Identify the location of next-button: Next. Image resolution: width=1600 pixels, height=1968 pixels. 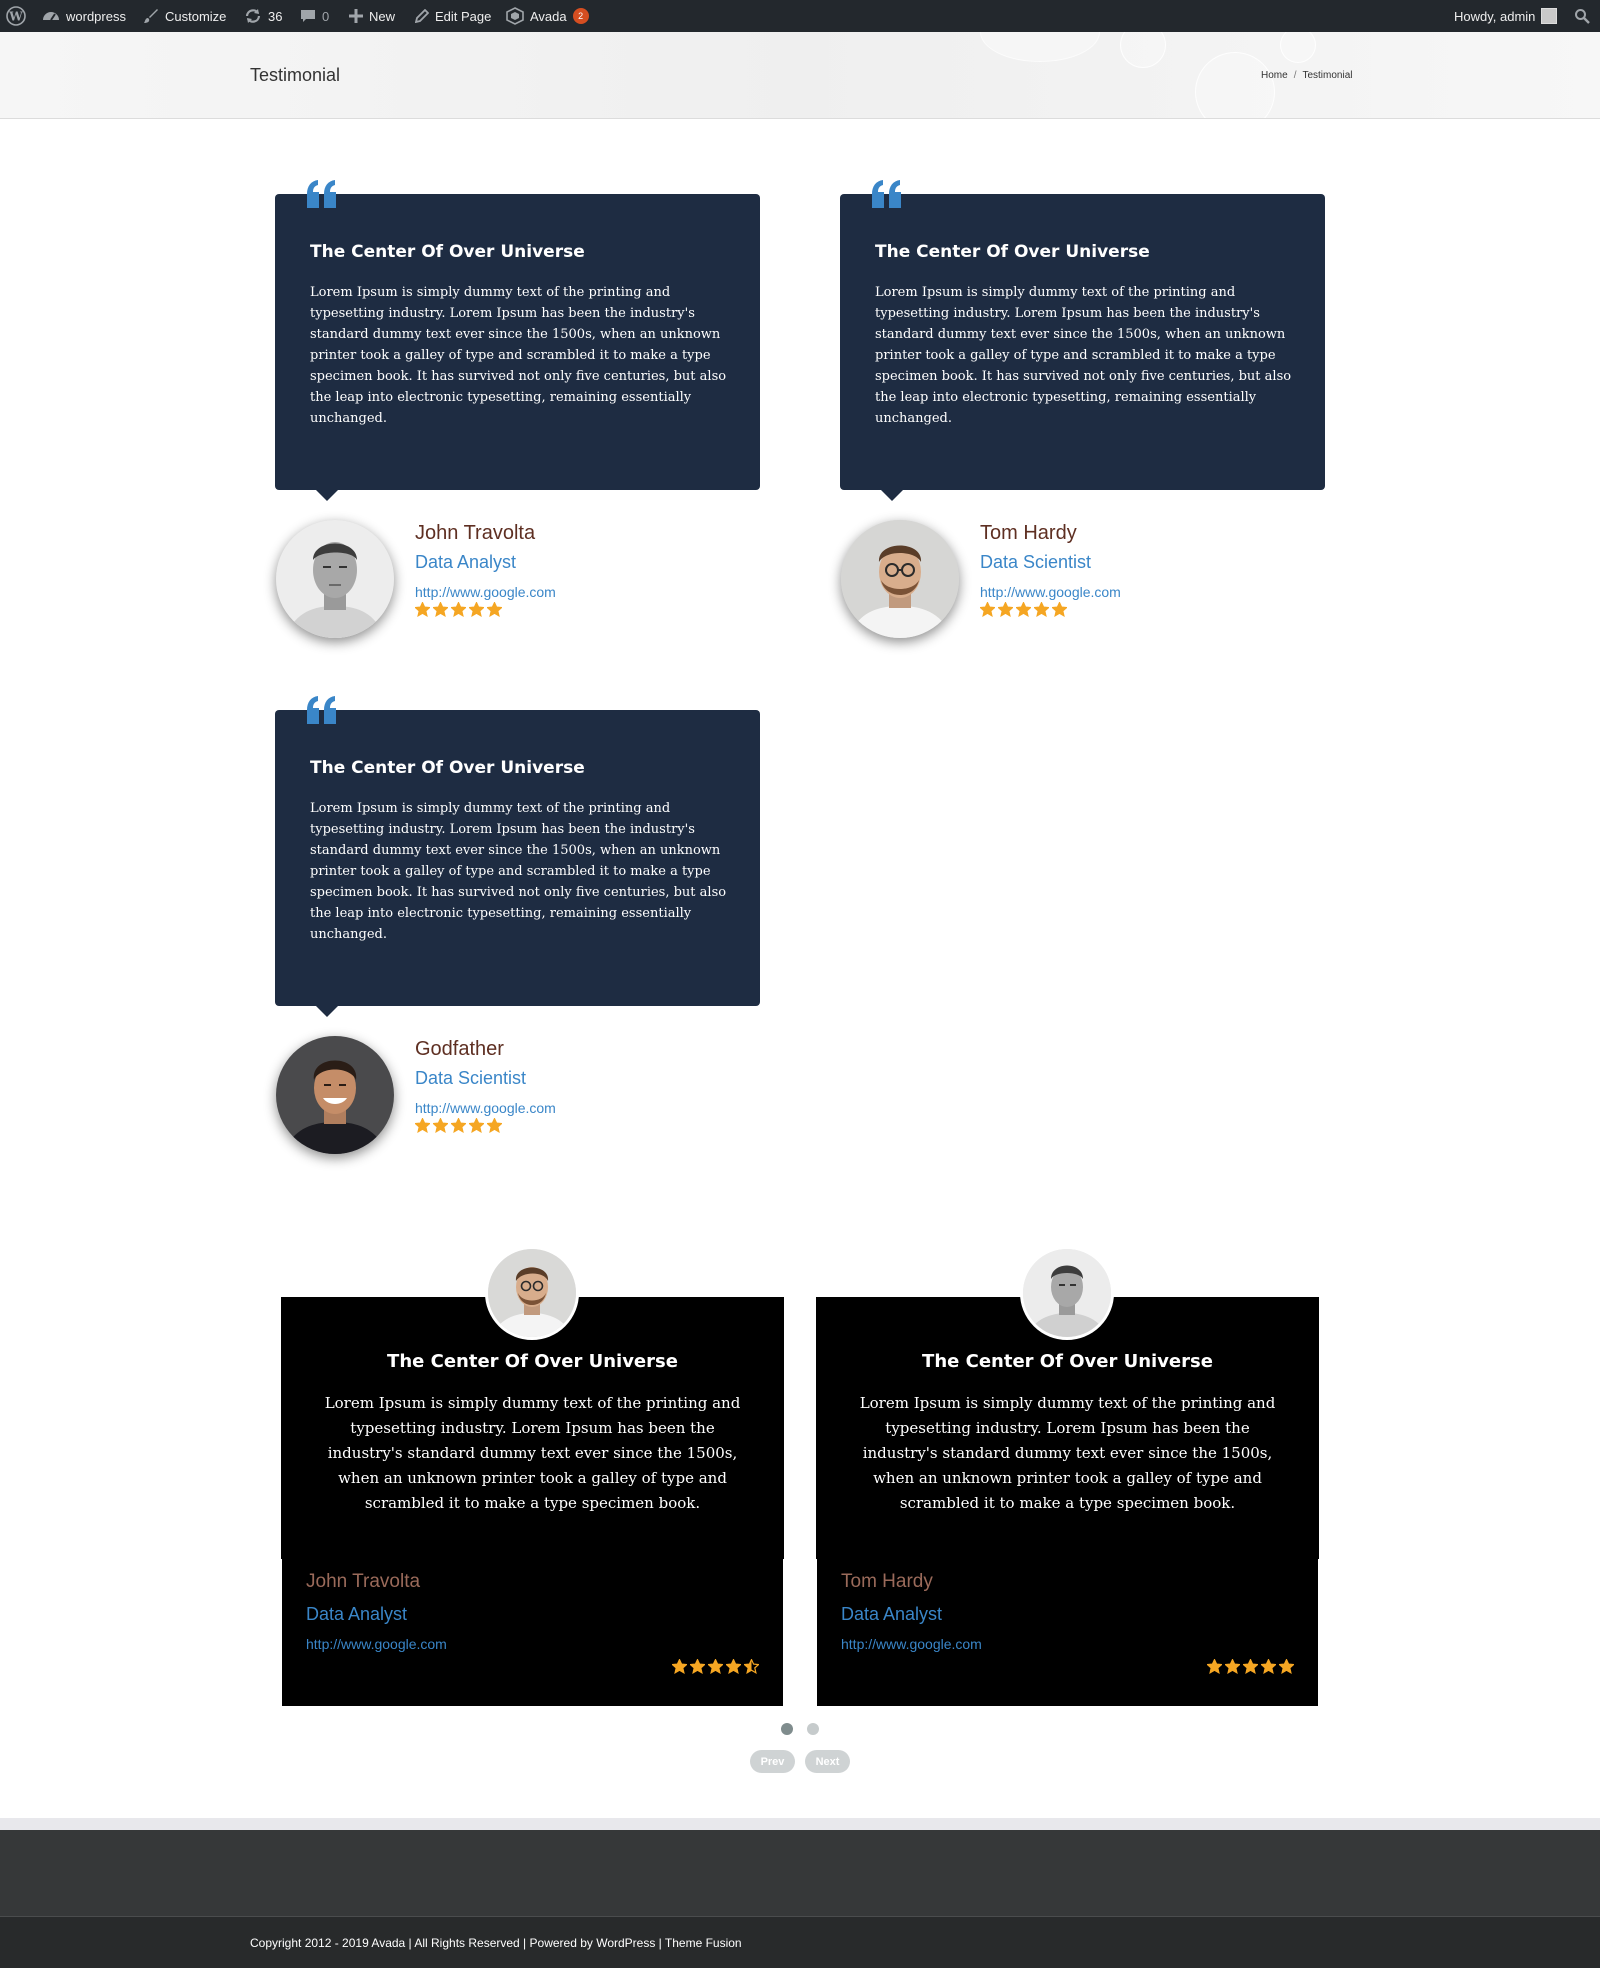
(827, 1761).